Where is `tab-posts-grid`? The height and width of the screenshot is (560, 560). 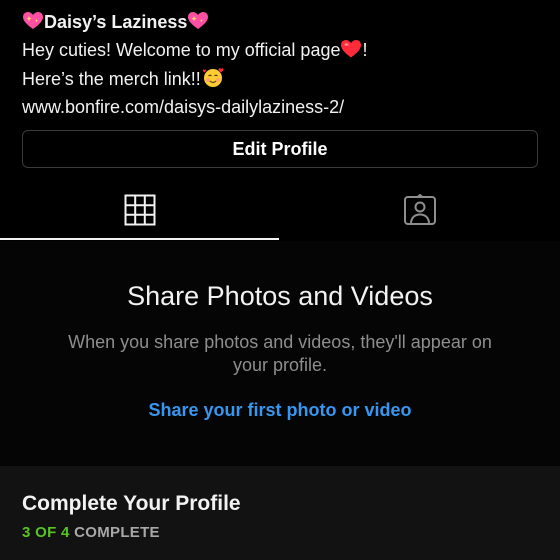
tab-posts-grid is located at coordinates (140, 212).